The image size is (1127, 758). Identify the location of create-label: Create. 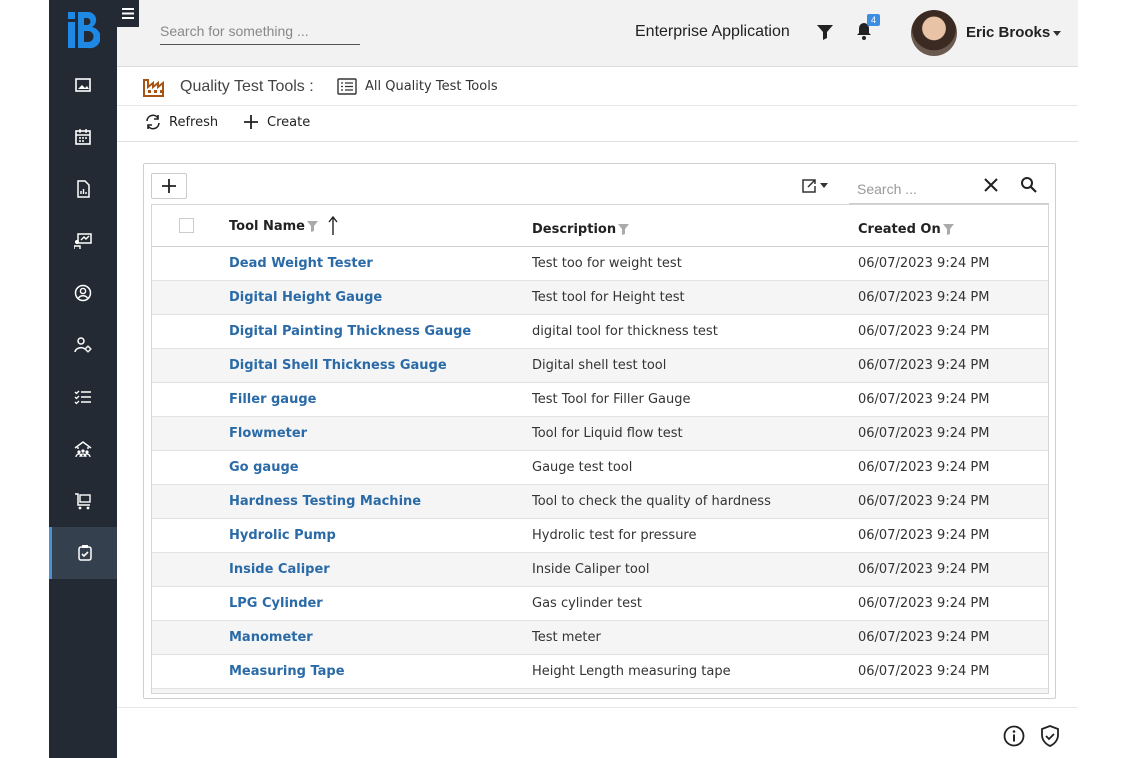
(289, 122).